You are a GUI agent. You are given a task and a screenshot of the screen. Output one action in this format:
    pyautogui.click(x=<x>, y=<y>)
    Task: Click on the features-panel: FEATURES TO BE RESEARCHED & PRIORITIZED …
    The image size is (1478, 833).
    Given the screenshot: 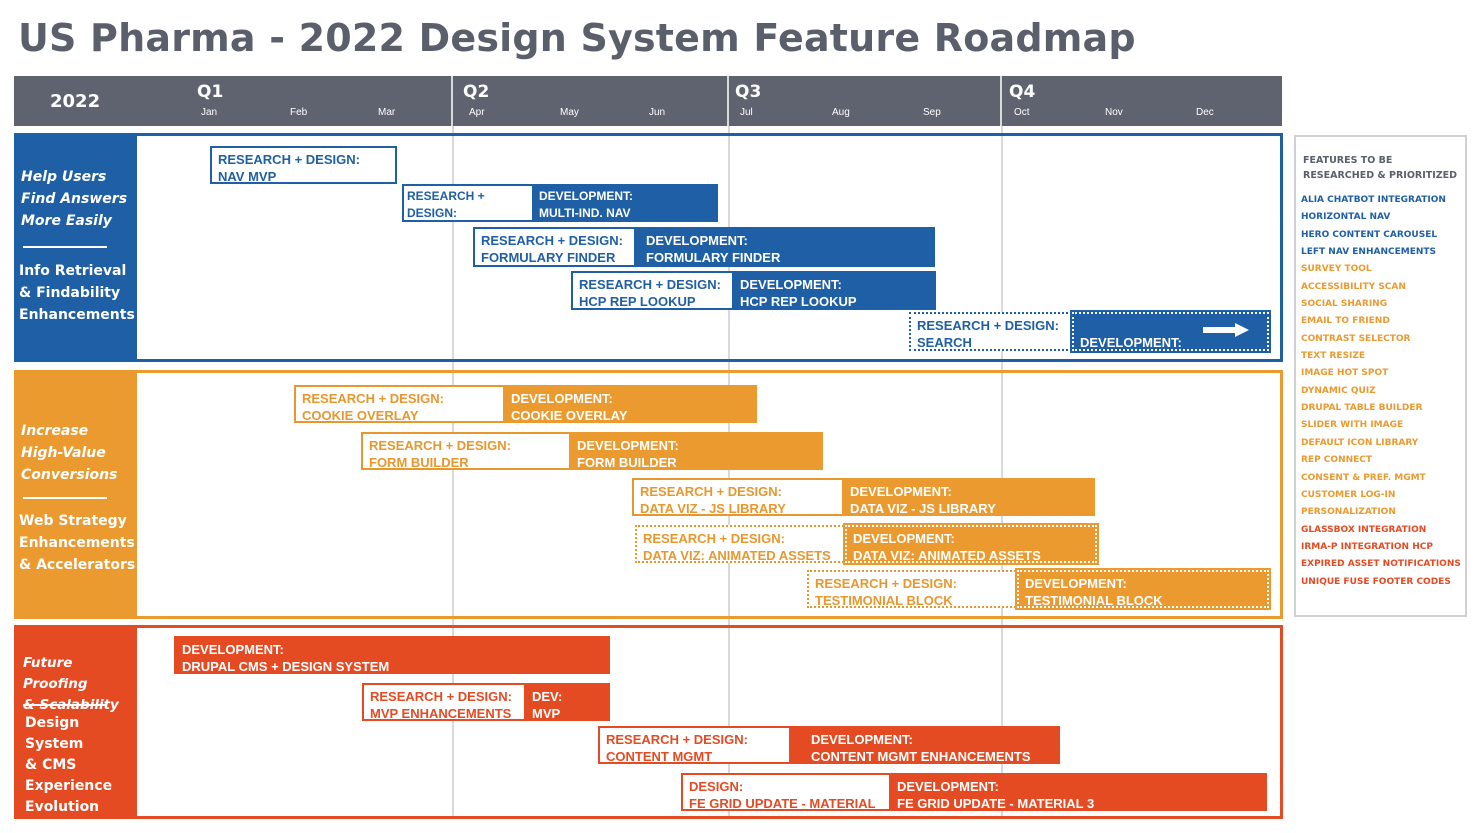 What is the action you would take?
    pyautogui.click(x=1380, y=376)
    